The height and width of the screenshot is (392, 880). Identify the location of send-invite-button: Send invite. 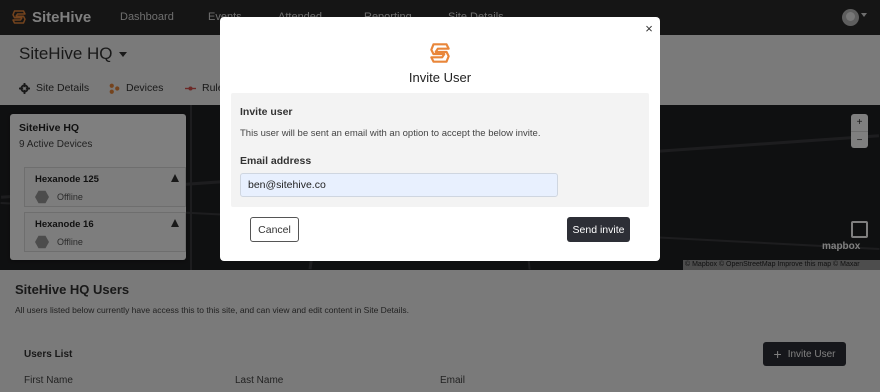
(598, 229).